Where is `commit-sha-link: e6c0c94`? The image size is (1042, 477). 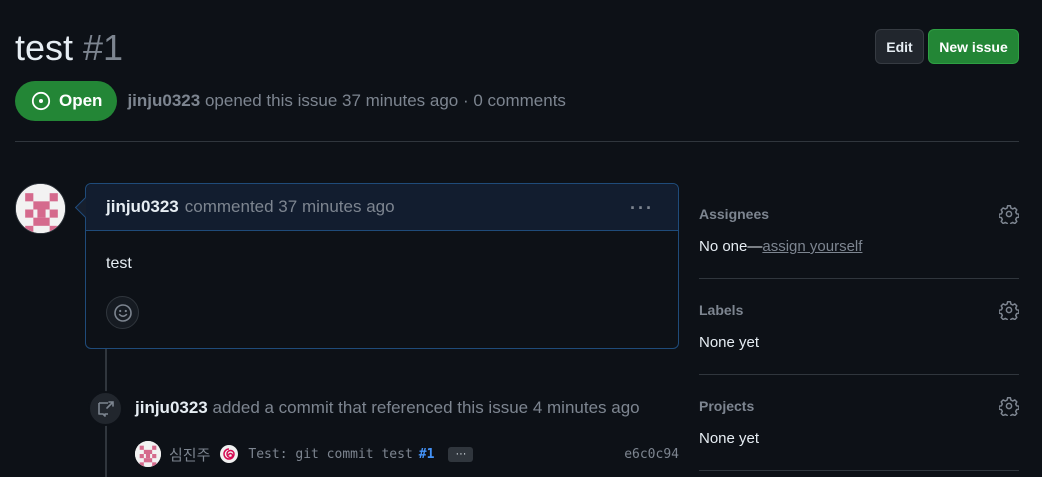
commit-sha-link: e6c0c94 is located at coordinates (651, 454).